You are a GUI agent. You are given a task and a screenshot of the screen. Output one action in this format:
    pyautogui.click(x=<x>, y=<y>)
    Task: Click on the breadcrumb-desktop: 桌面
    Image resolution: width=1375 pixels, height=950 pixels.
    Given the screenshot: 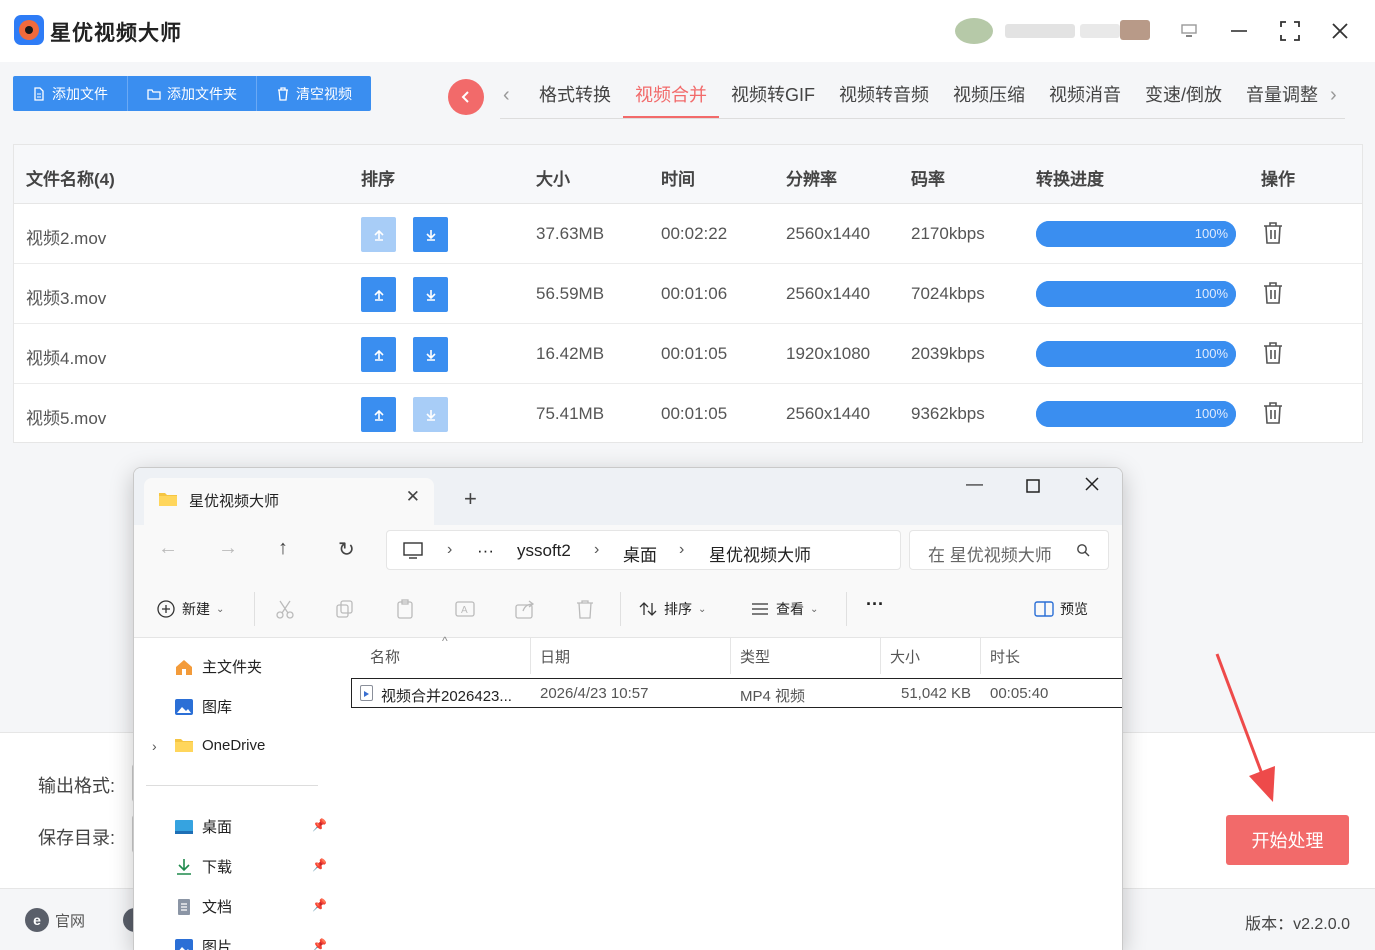 What is the action you would take?
    pyautogui.click(x=640, y=553)
    